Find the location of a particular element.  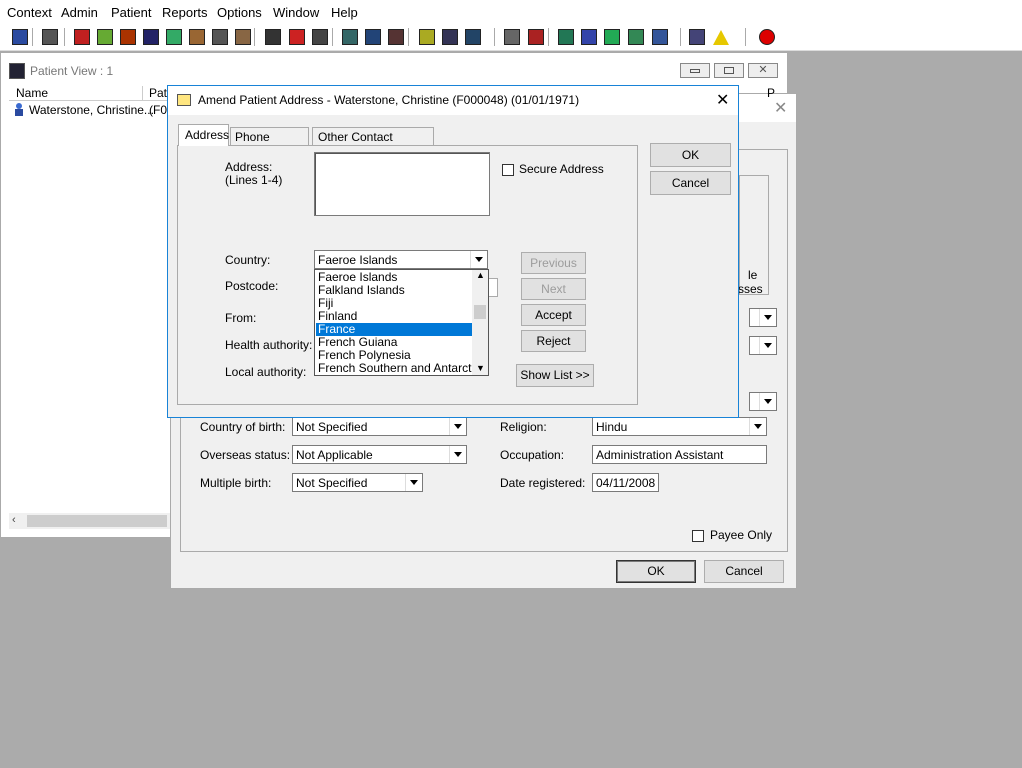

table-row: Waterstone, Christine... (F00 is located at coordinates (91, 110).